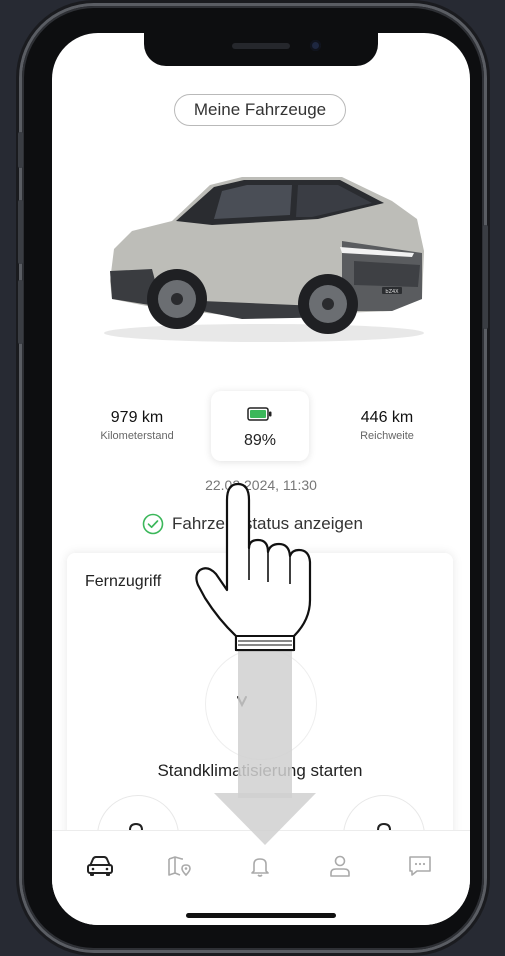 This screenshot has width=505, height=956. Describe the element at coordinates (260, 770) in the screenshot. I see `climate-start-label: Standklimatisierung starten` at that location.